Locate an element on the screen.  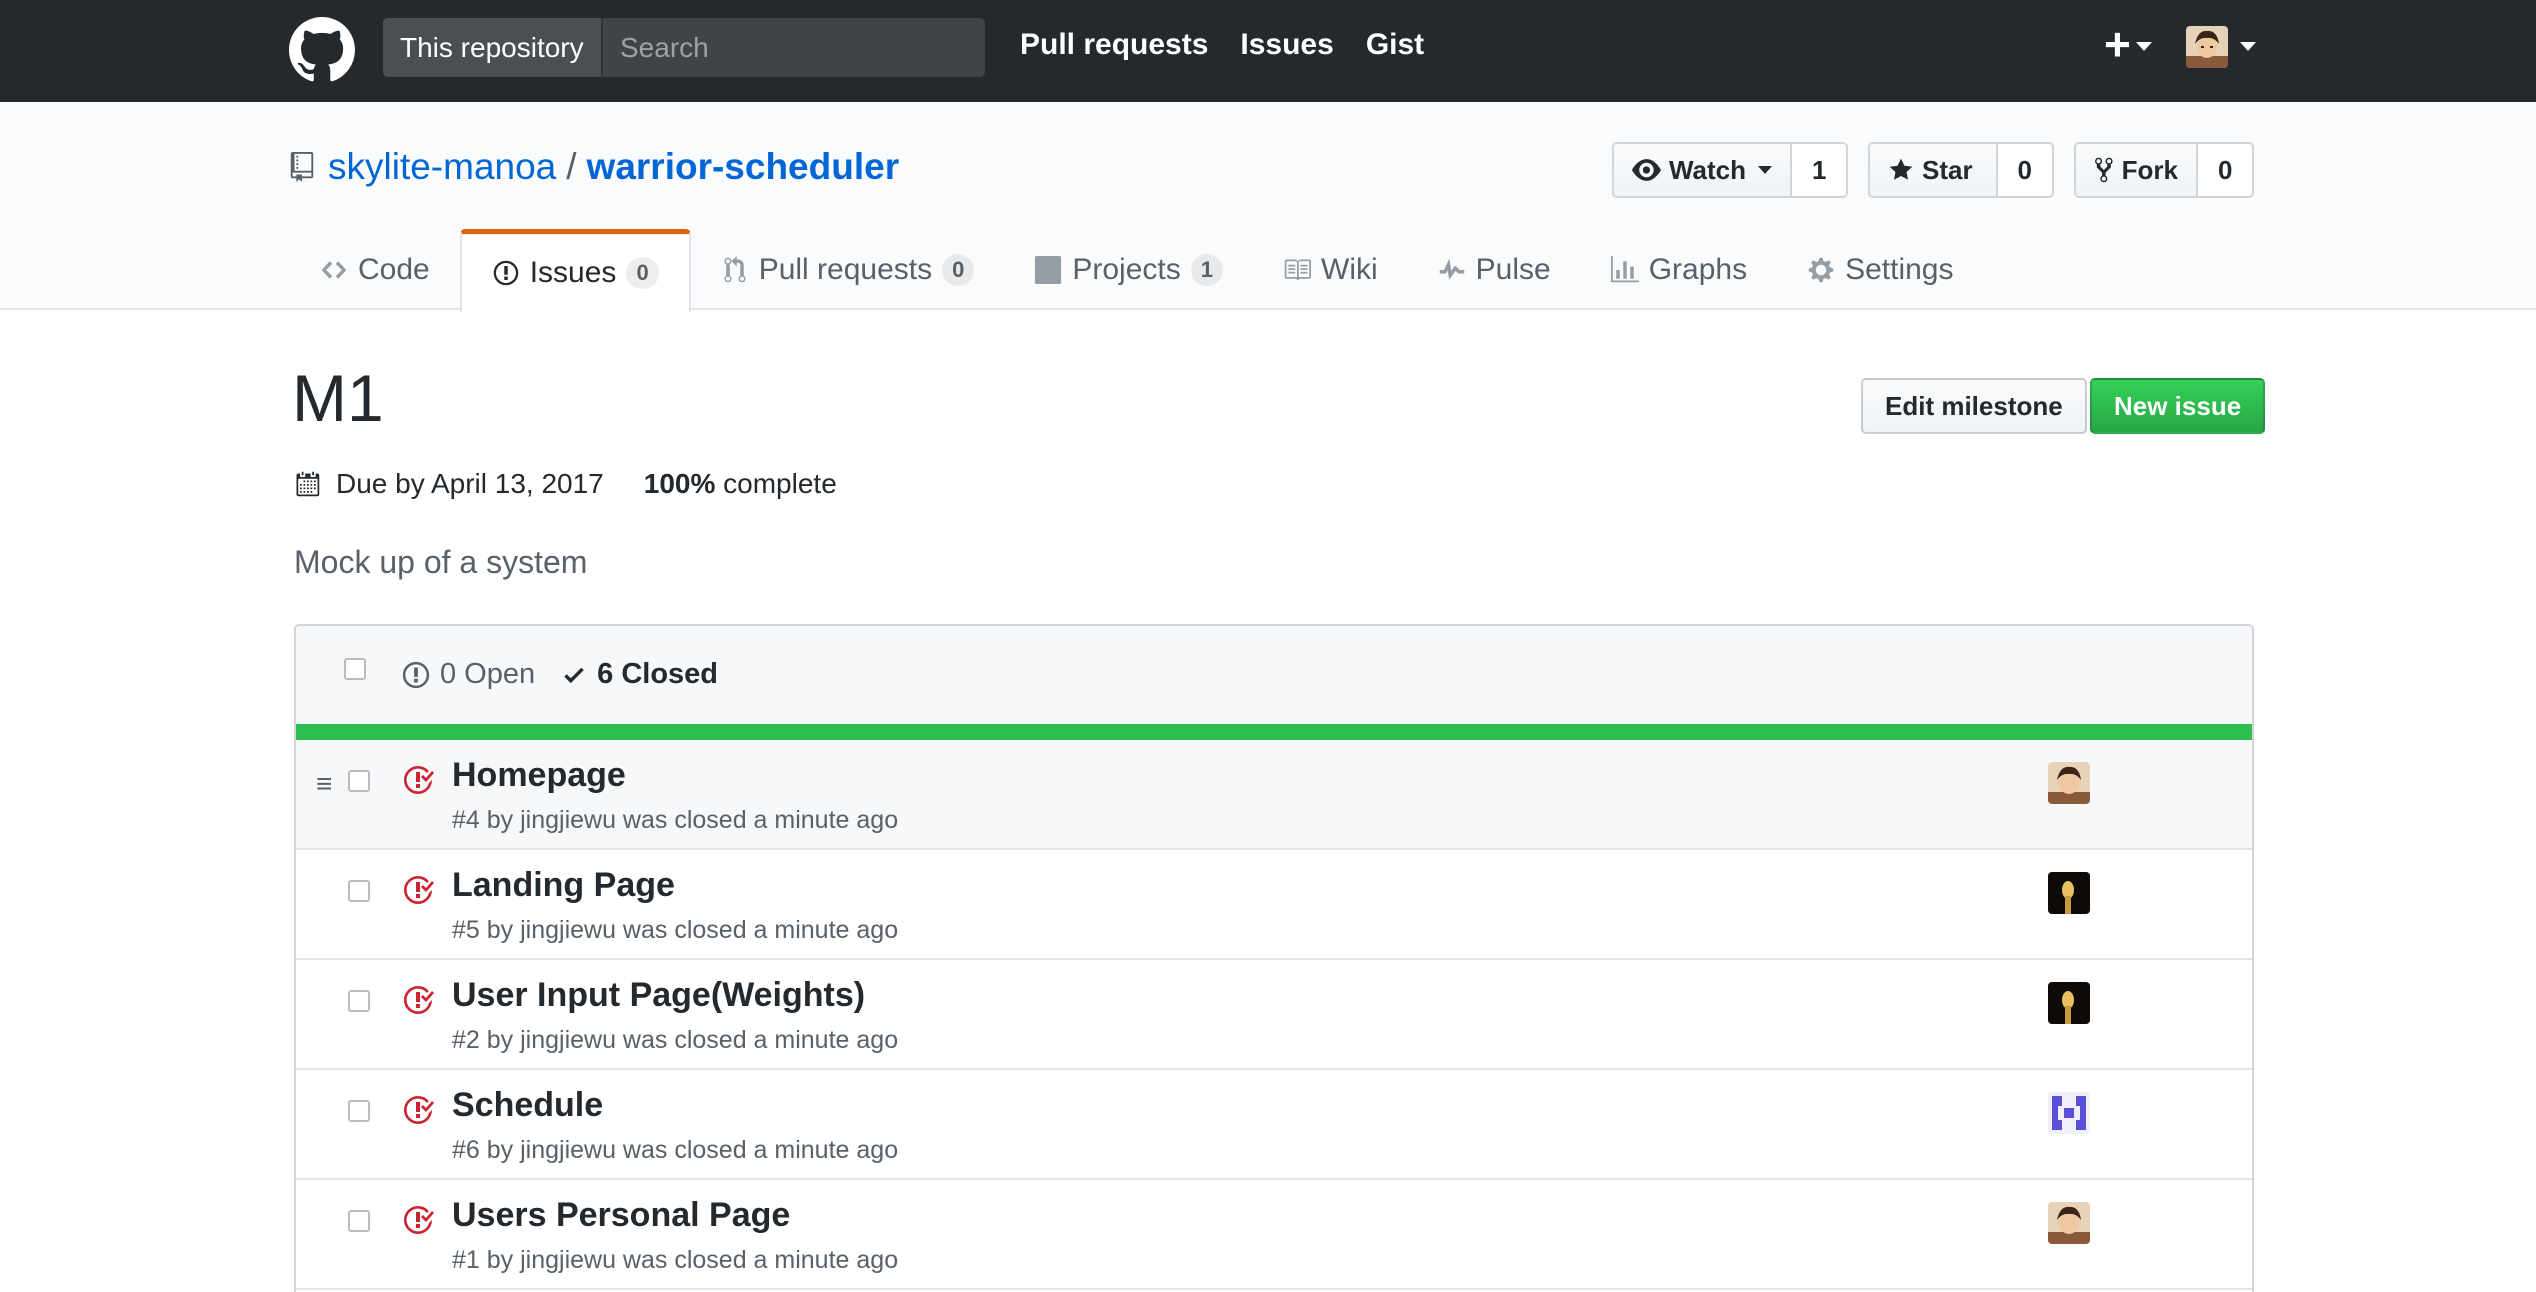
github-logo-icon is located at coordinates (322, 50).